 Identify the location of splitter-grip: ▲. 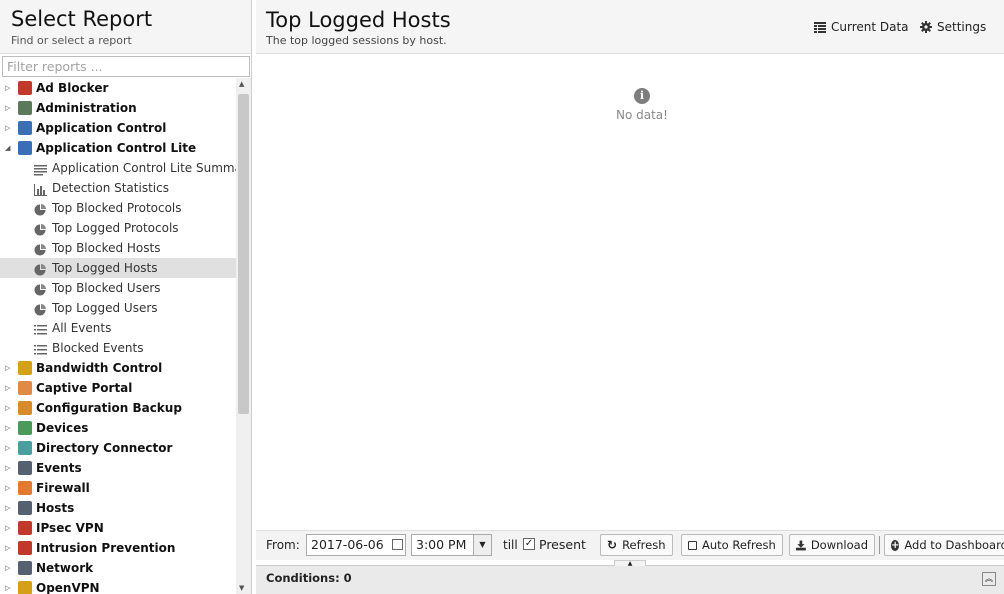
(630, 563).